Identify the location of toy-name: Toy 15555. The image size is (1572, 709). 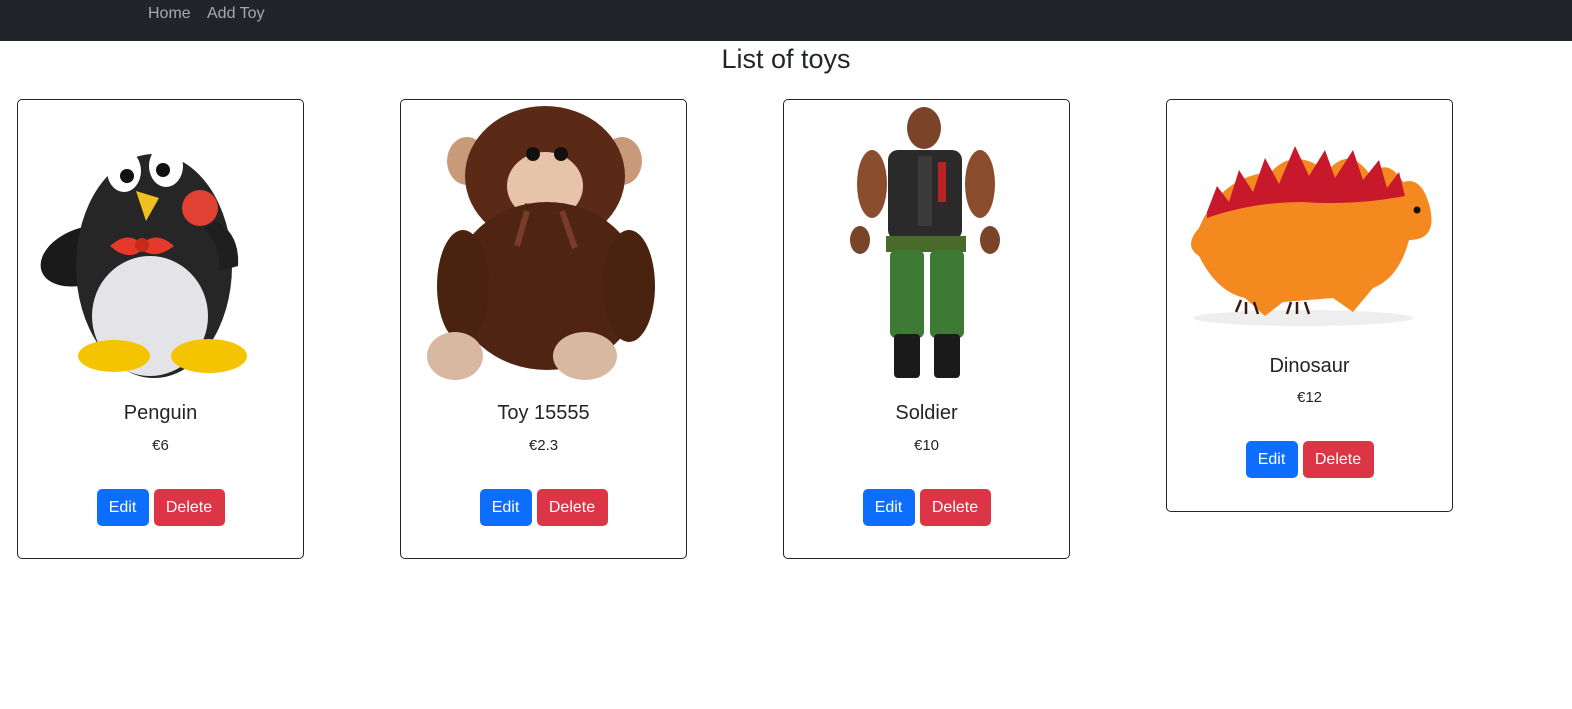
(543, 413).